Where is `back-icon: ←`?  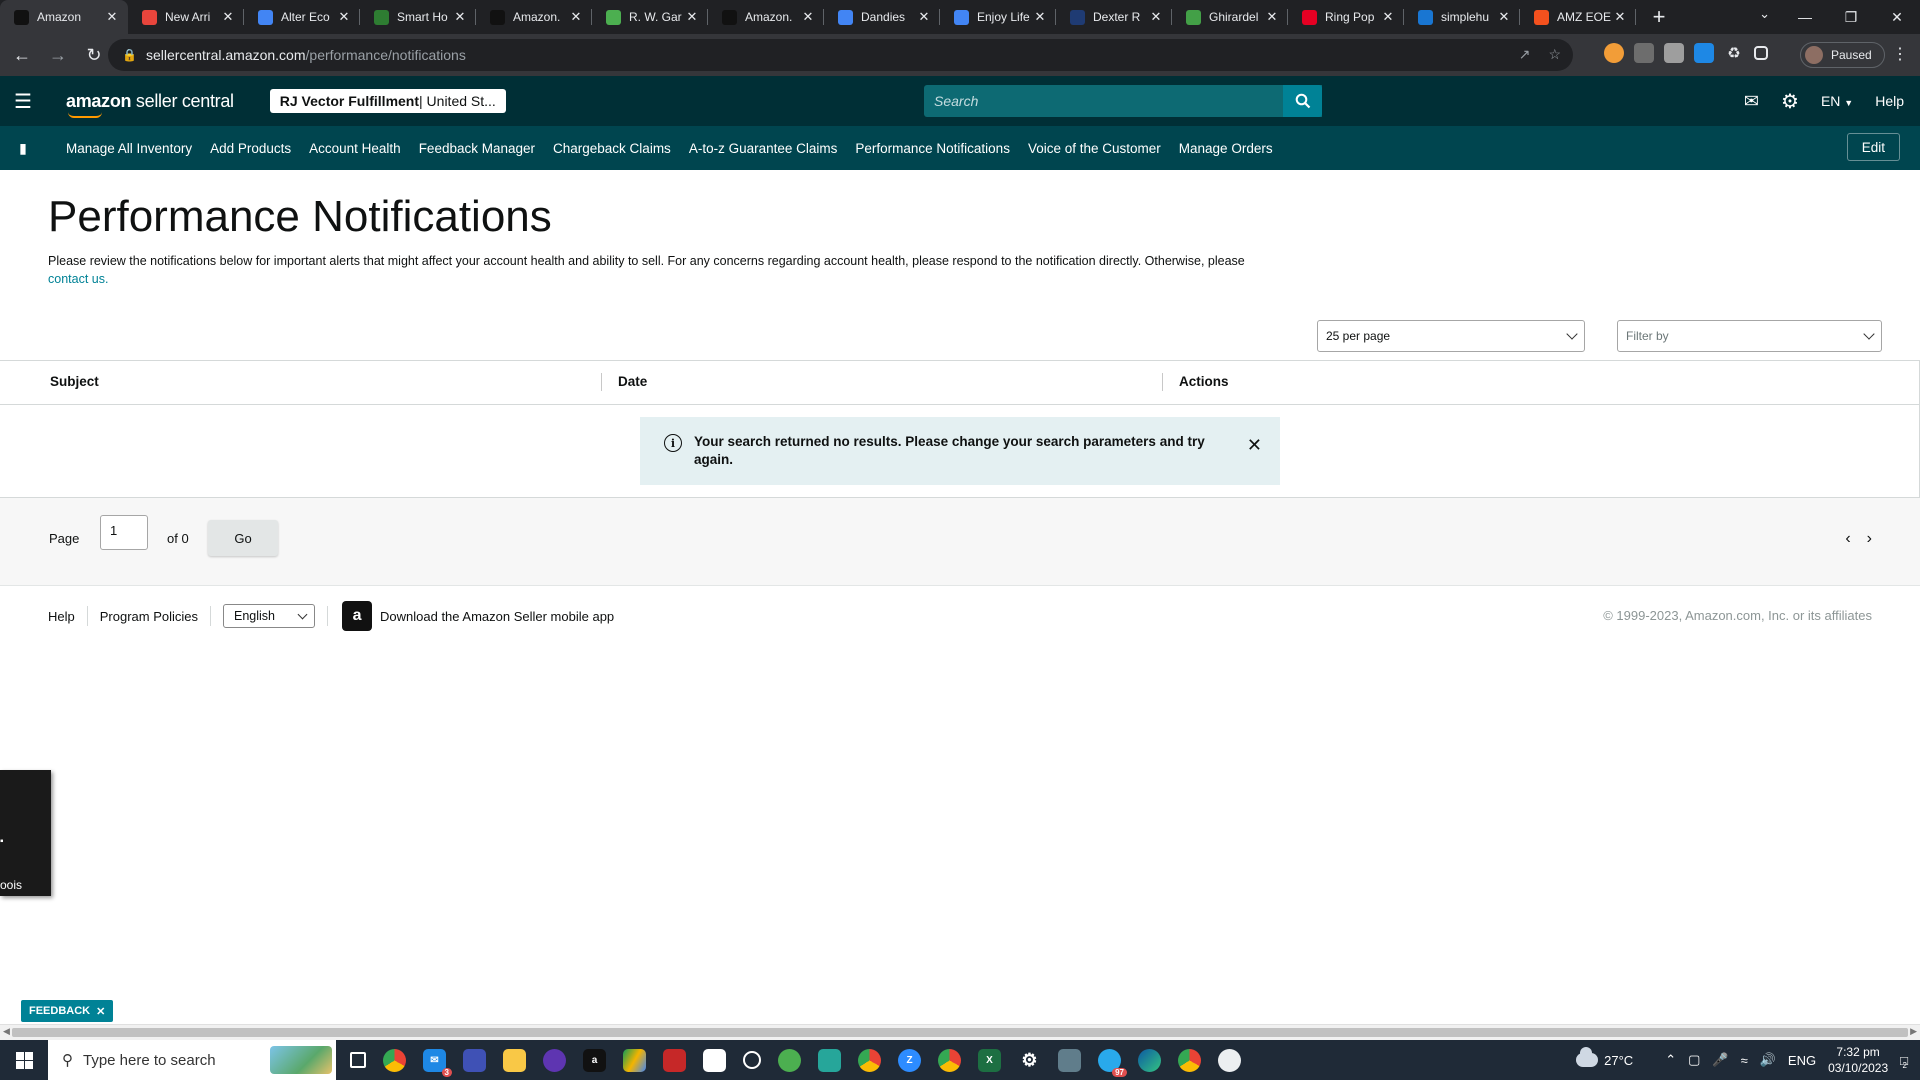
back-icon: ← is located at coordinates (22, 55).